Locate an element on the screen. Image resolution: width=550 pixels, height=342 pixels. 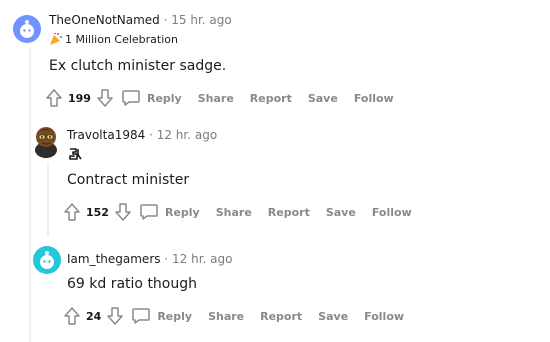
comment-actions: 152 Reply Share Report Save Follow is located at coordinates (246, 212).